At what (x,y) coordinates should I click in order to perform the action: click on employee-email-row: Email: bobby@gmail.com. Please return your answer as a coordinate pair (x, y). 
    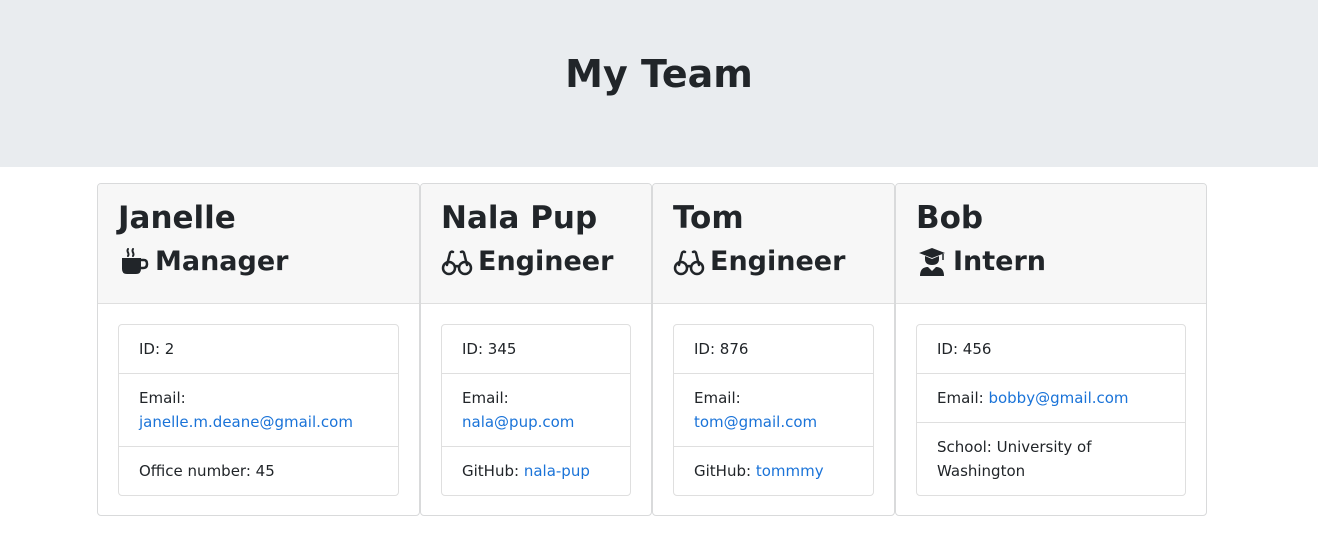
    Looking at the image, I should click on (1051, 398).